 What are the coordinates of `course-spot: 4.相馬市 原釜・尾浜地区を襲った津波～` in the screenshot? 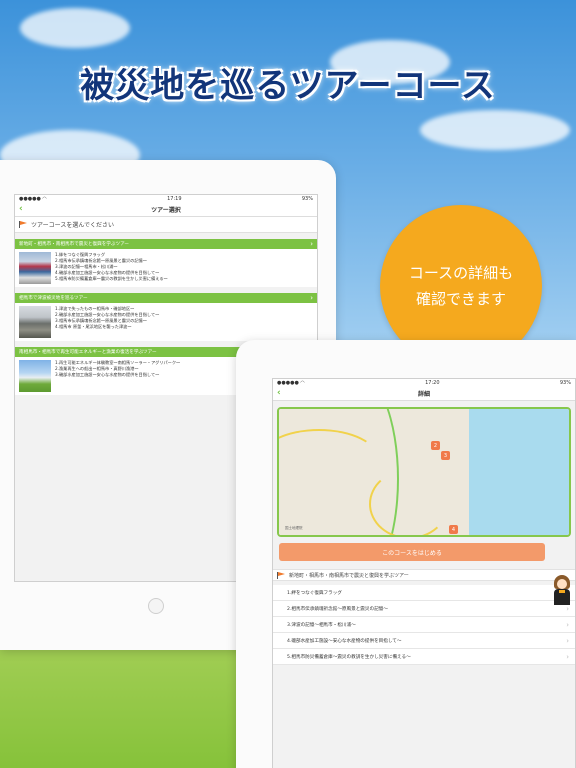 It's located at (93, 326).